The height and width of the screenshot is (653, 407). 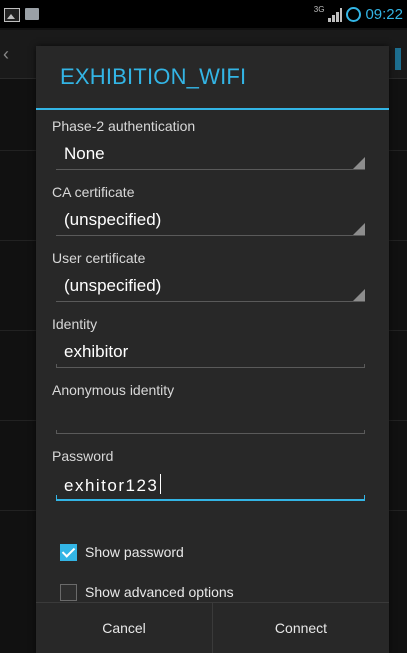 I want to click on password-value: exhitor123, so click(x=111, y=485).